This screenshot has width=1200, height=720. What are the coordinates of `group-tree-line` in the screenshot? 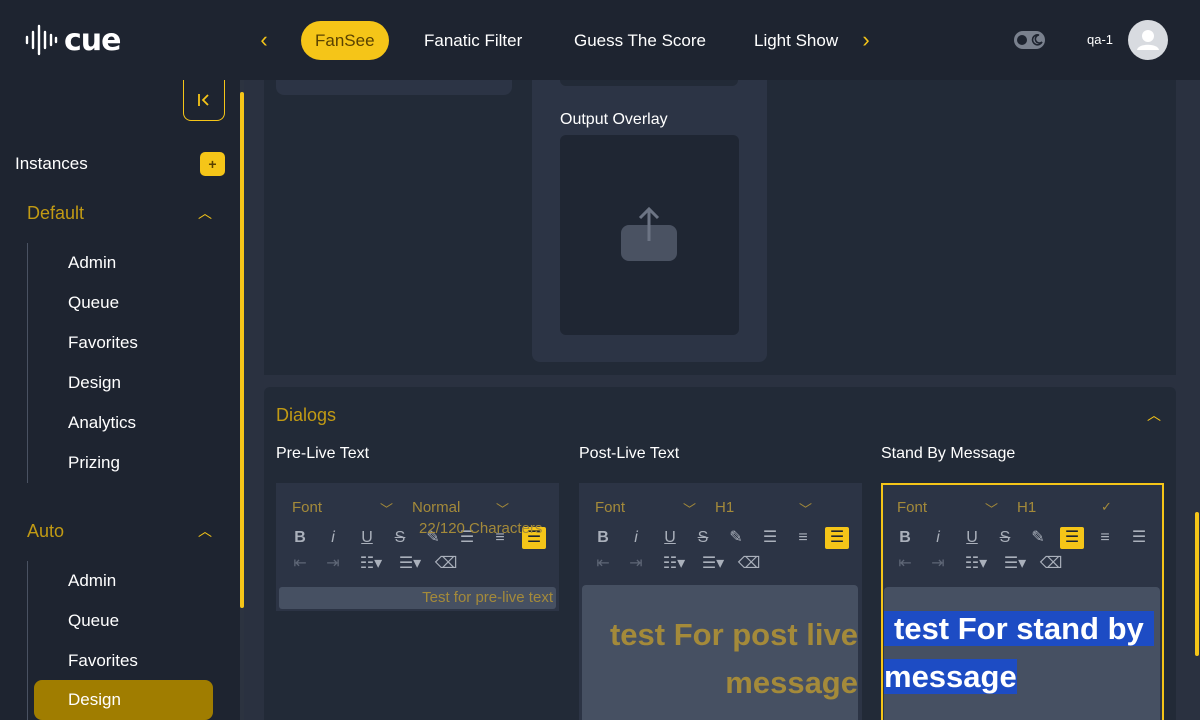 It's located at (27, 640).